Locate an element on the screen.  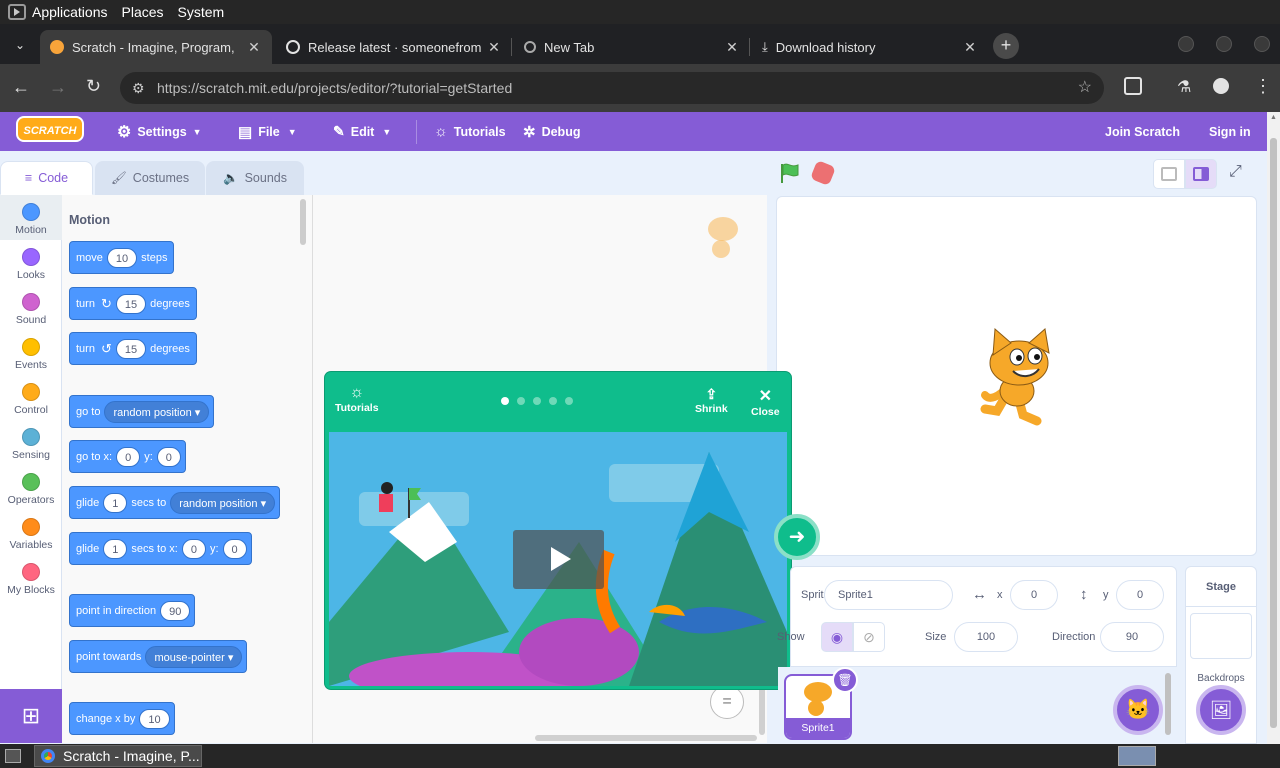
block-turn-left: turn ↺ 15 degrees is located at coordinates (133, 348).